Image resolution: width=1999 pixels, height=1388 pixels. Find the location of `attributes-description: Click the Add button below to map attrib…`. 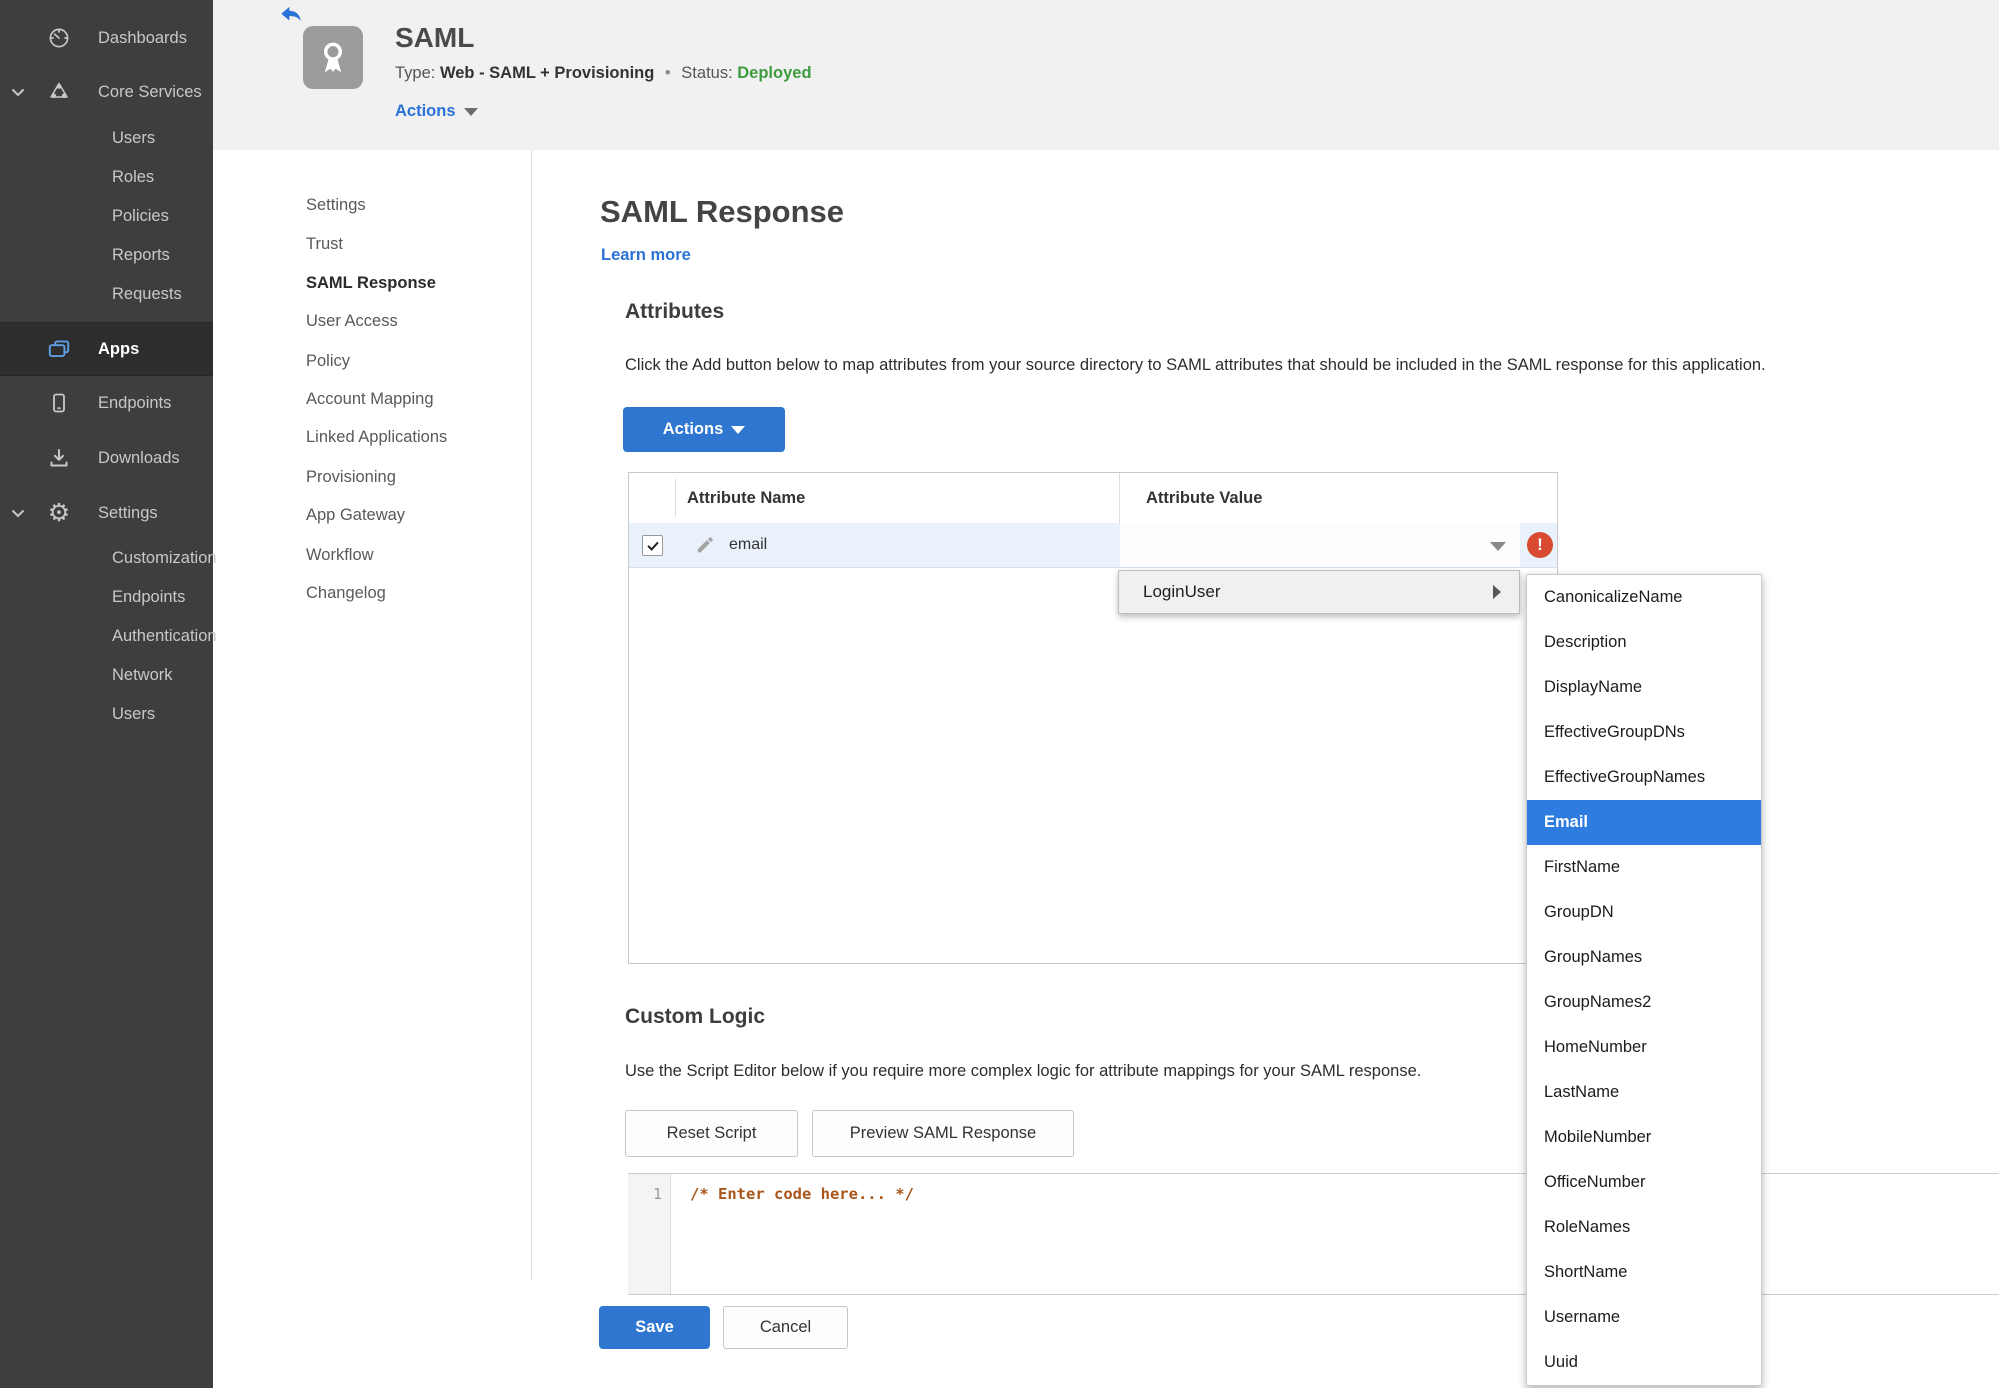

attributes-description: Click the Add button below to map attrib… is located at coordinates (1195, 365).